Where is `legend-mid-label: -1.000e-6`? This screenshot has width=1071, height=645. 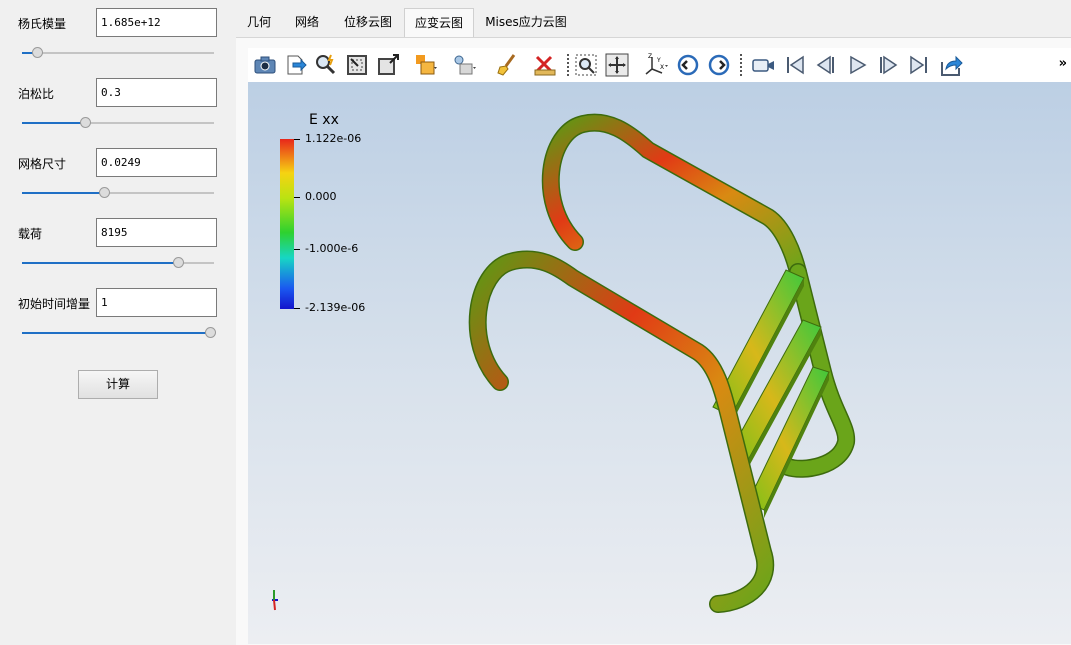 legend-mid-label: -1.000e-6 is located at coordinates (332, 248).